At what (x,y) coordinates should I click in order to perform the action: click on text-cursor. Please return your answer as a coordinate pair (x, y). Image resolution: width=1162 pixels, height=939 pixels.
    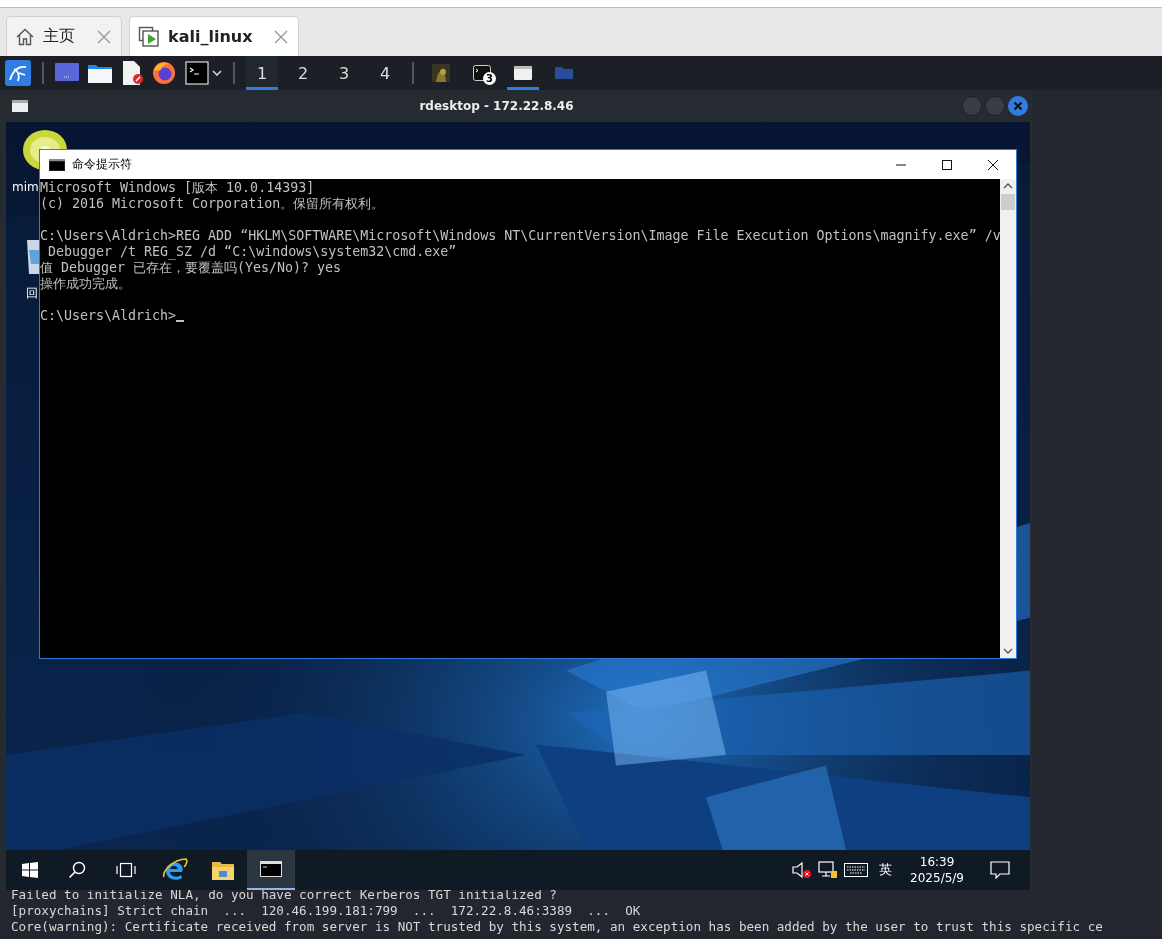
    Looking at the image, I should click on (180, 321).